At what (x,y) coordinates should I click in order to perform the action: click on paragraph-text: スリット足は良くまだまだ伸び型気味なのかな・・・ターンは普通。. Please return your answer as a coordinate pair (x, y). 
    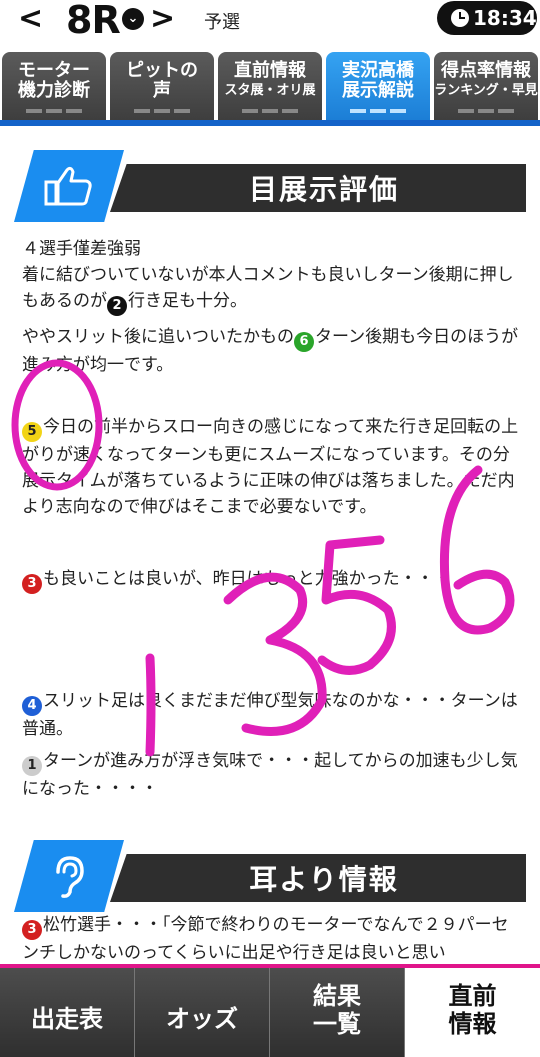
    Looking at the image, I should click on (270, 715).